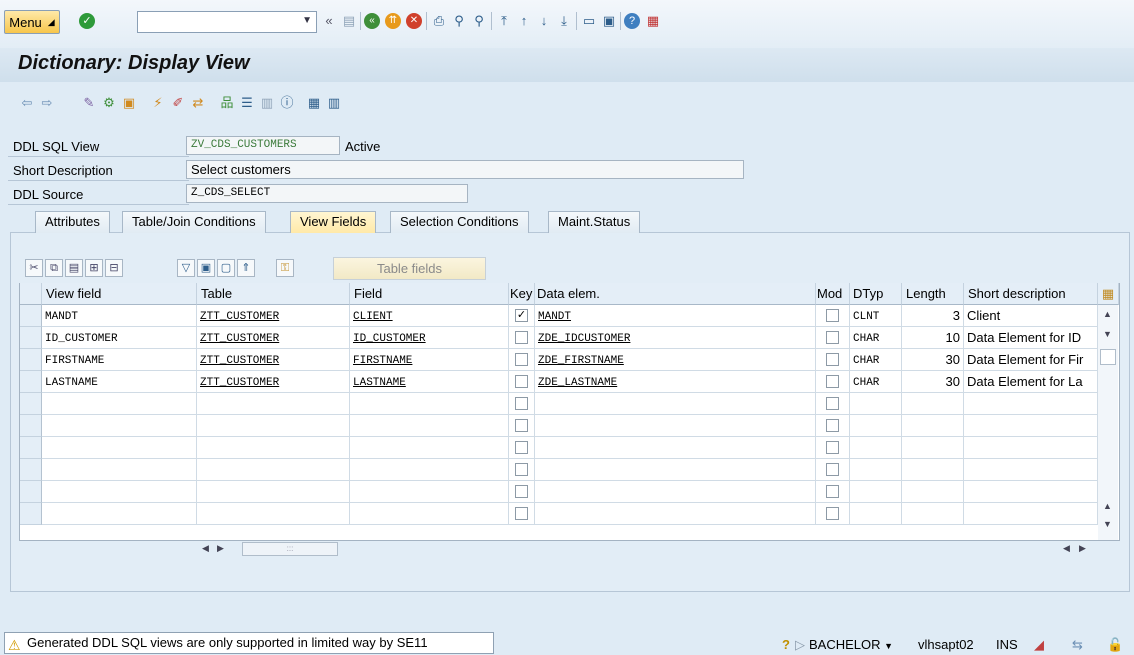 Image resolution: width=1134 pixels, height=655 pixels. What do you see at coordinates (186, 268) in the screenshot?
I see `select-all-icon: ▽` at bounding box center [186, 268].